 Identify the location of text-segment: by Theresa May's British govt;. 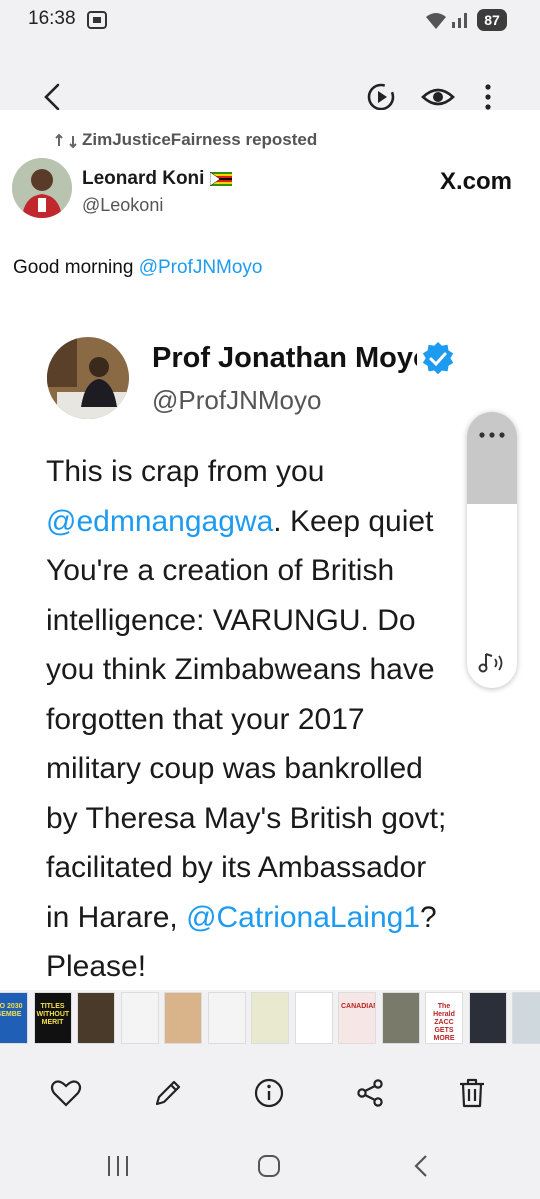
(246, 818).